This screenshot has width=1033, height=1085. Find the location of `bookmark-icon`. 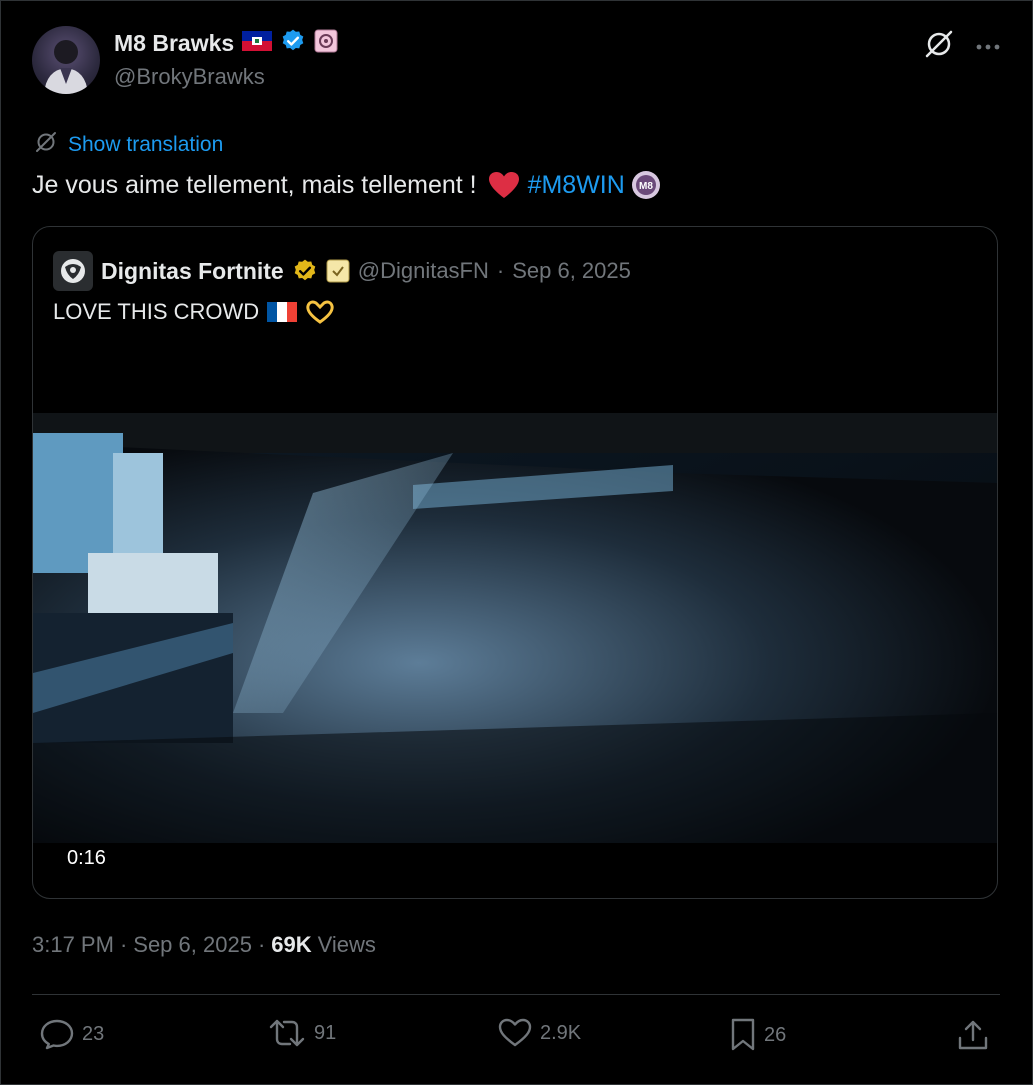

bookmark-icon is located at coordinates (743, 1035).